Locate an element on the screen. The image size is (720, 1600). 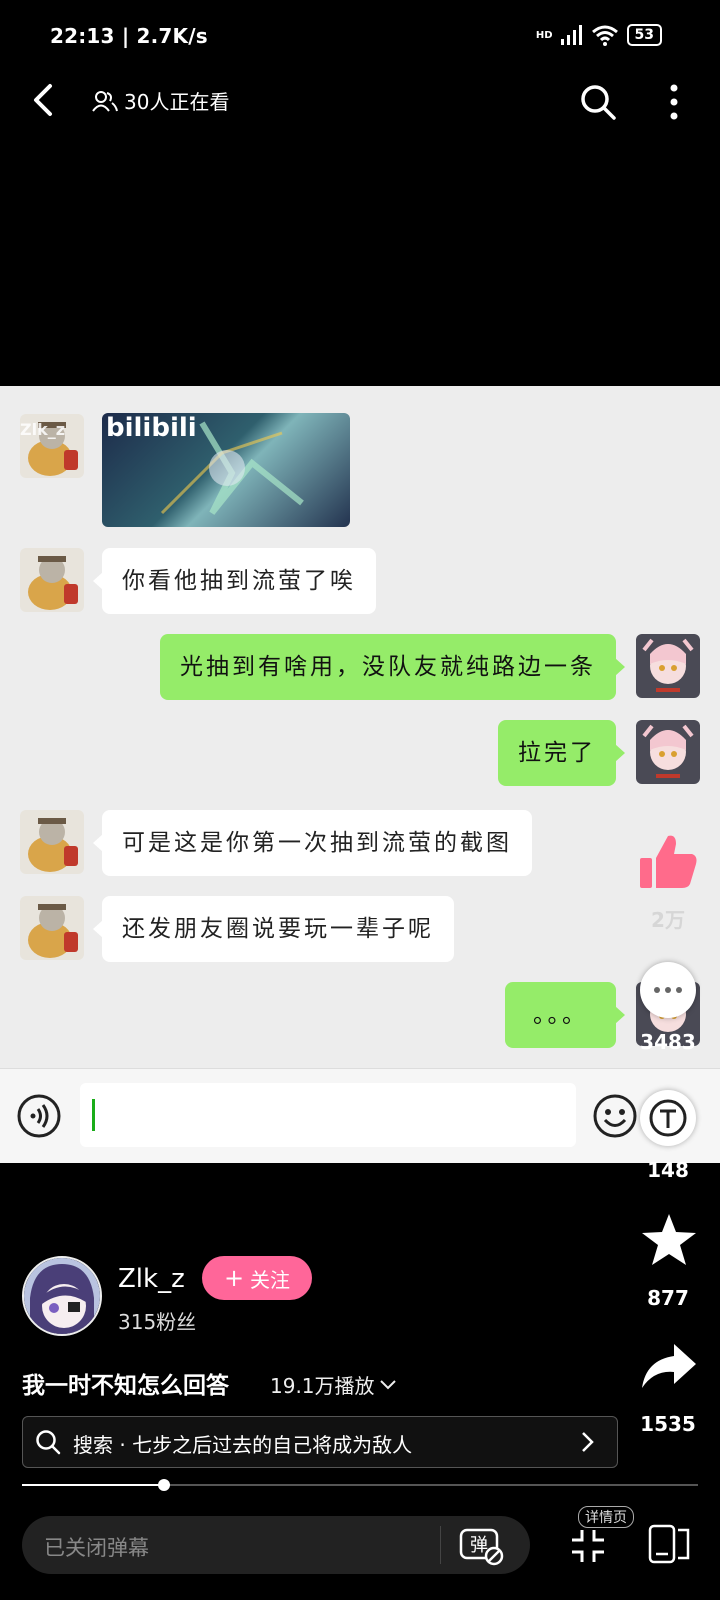
viewer-count: 30人正在看 is located at coordinates (160, 100).